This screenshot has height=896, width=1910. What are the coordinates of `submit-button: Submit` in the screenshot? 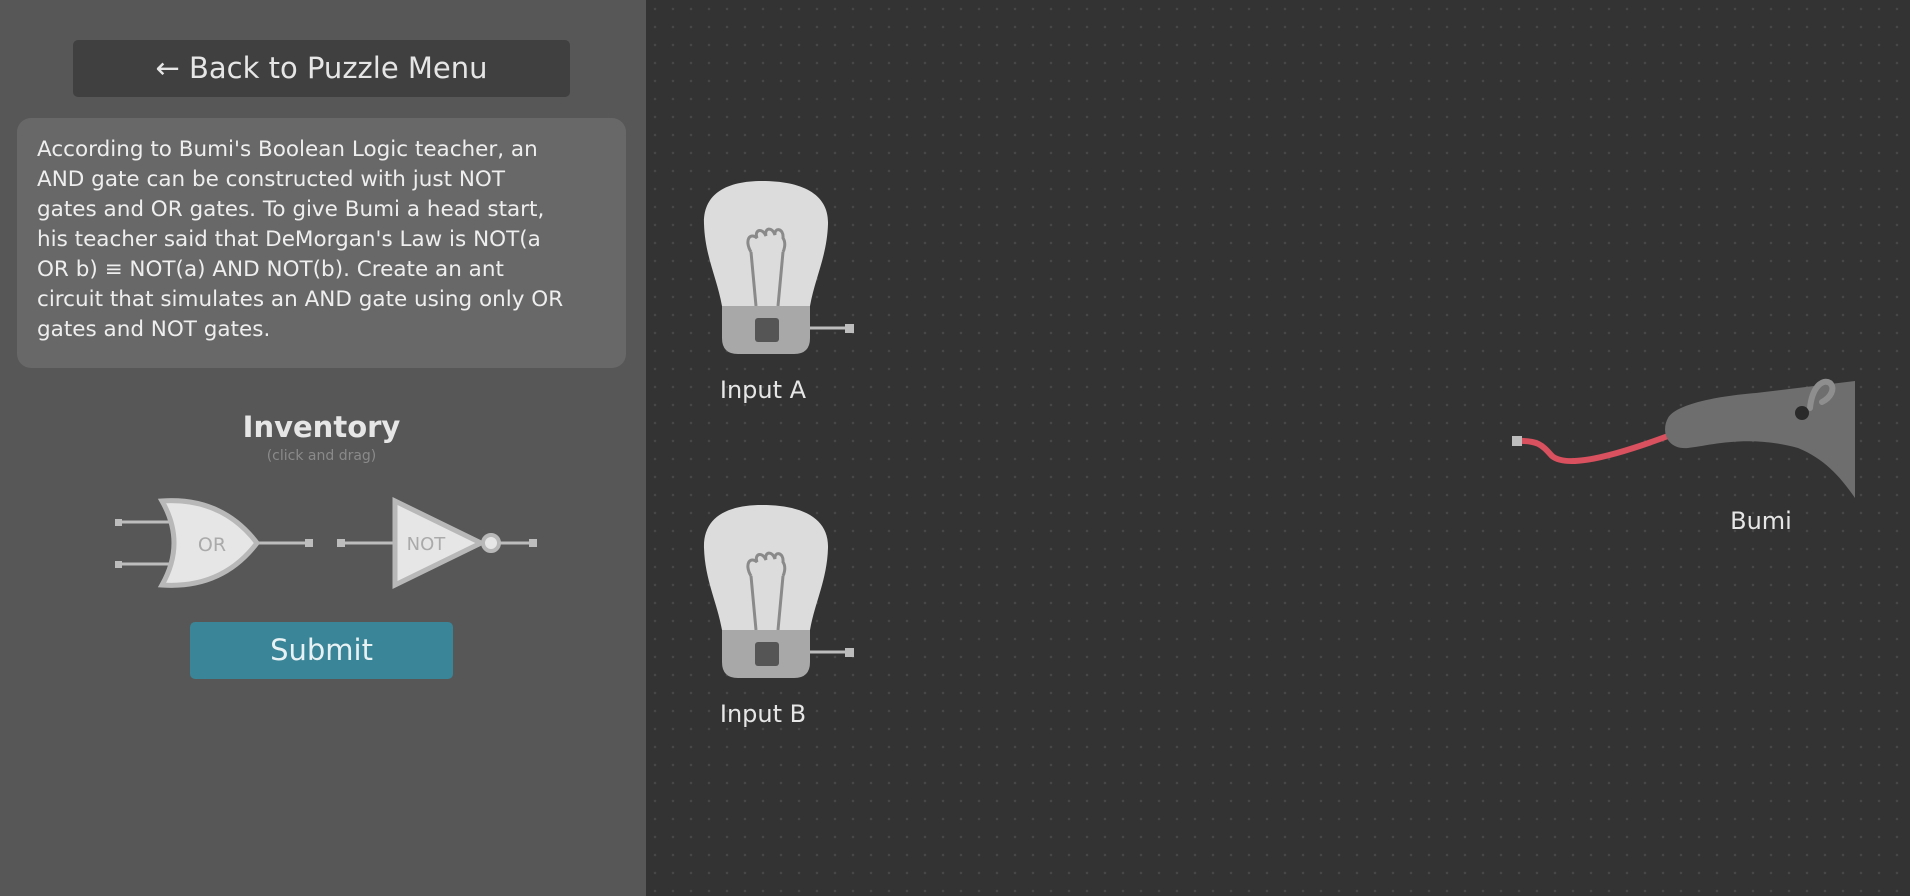 It's located at (321, 650).